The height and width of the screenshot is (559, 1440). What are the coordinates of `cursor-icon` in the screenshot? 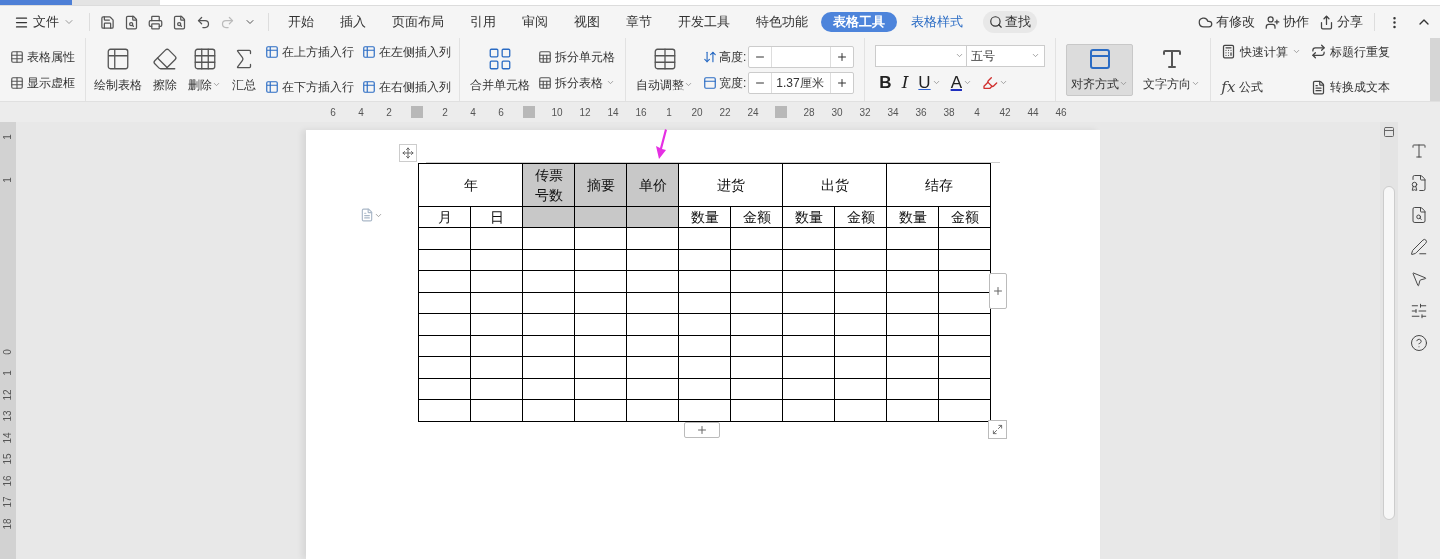 It's located at (1419, 279).